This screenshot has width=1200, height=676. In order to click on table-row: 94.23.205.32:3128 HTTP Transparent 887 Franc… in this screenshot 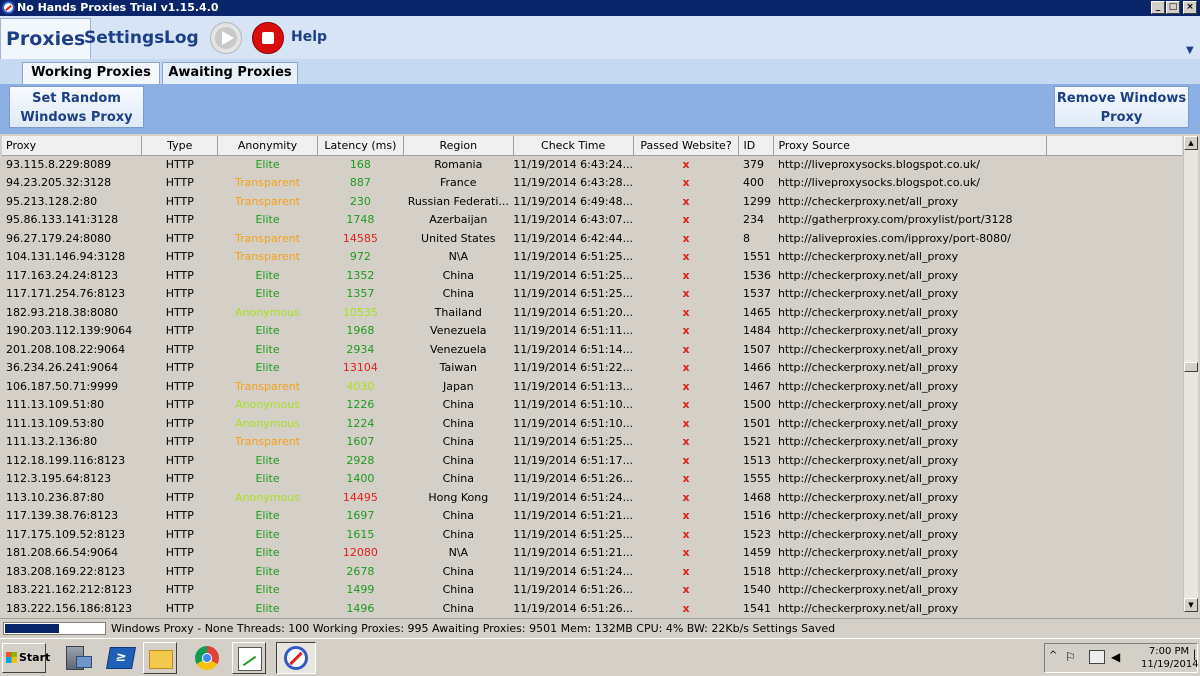, I will do `click(592, 183)`.